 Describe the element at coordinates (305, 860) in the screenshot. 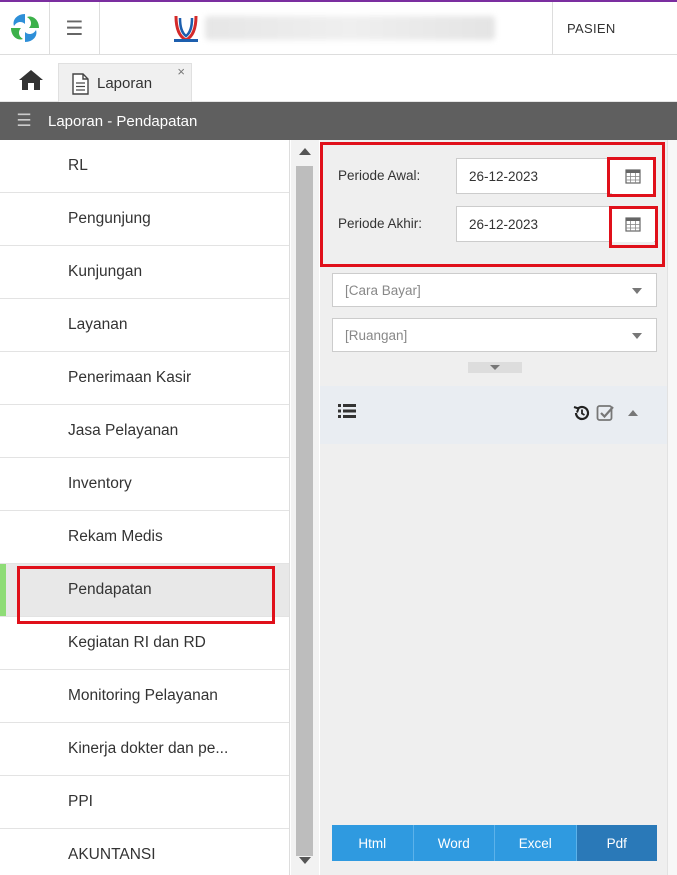

I see `scroll-down-arrow-icon` at that location.